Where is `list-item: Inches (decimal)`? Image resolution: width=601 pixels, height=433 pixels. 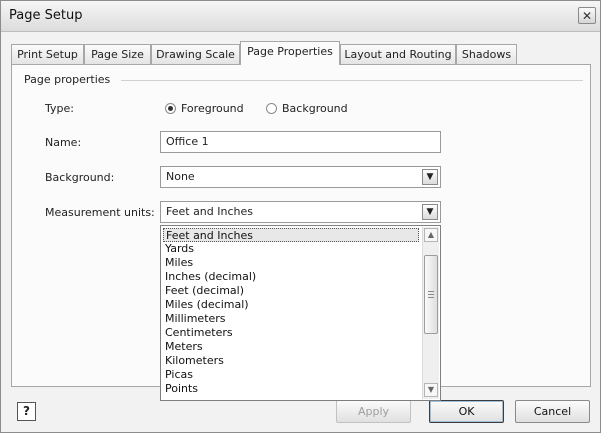 list-item: Inches (decimal) is located at coordinates (291, 277).